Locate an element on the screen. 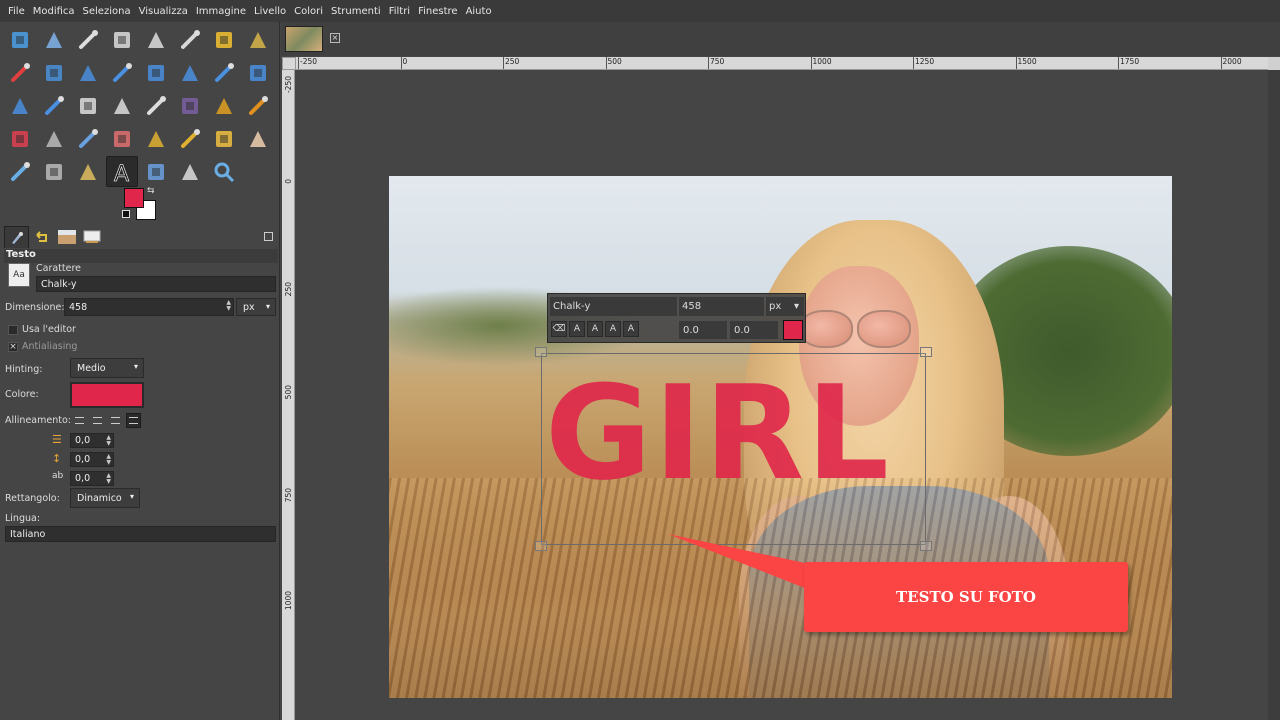  mypaint-brush-button is located at coordinates (88, 138).